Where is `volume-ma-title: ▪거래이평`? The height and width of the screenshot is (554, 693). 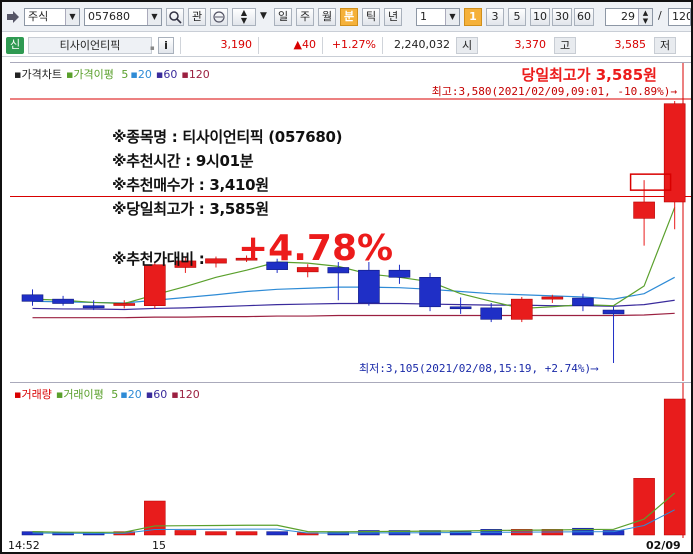 volume-ma-title: ▪거래이평 is located at coordinates (79, 394).